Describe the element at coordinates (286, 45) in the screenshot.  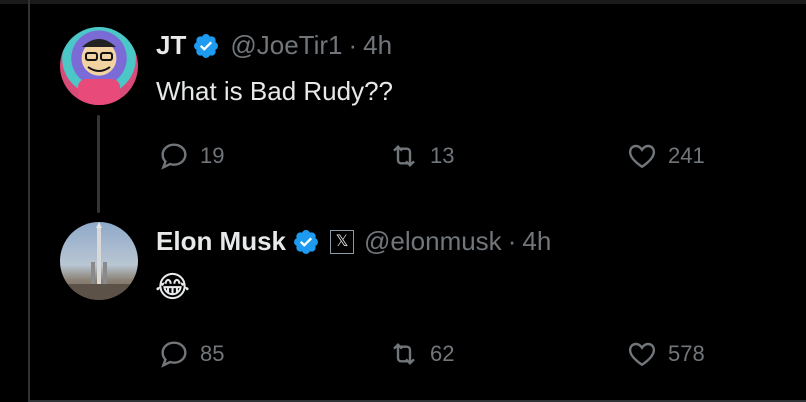
I see `user-handle: @JoeTir1` at that location.